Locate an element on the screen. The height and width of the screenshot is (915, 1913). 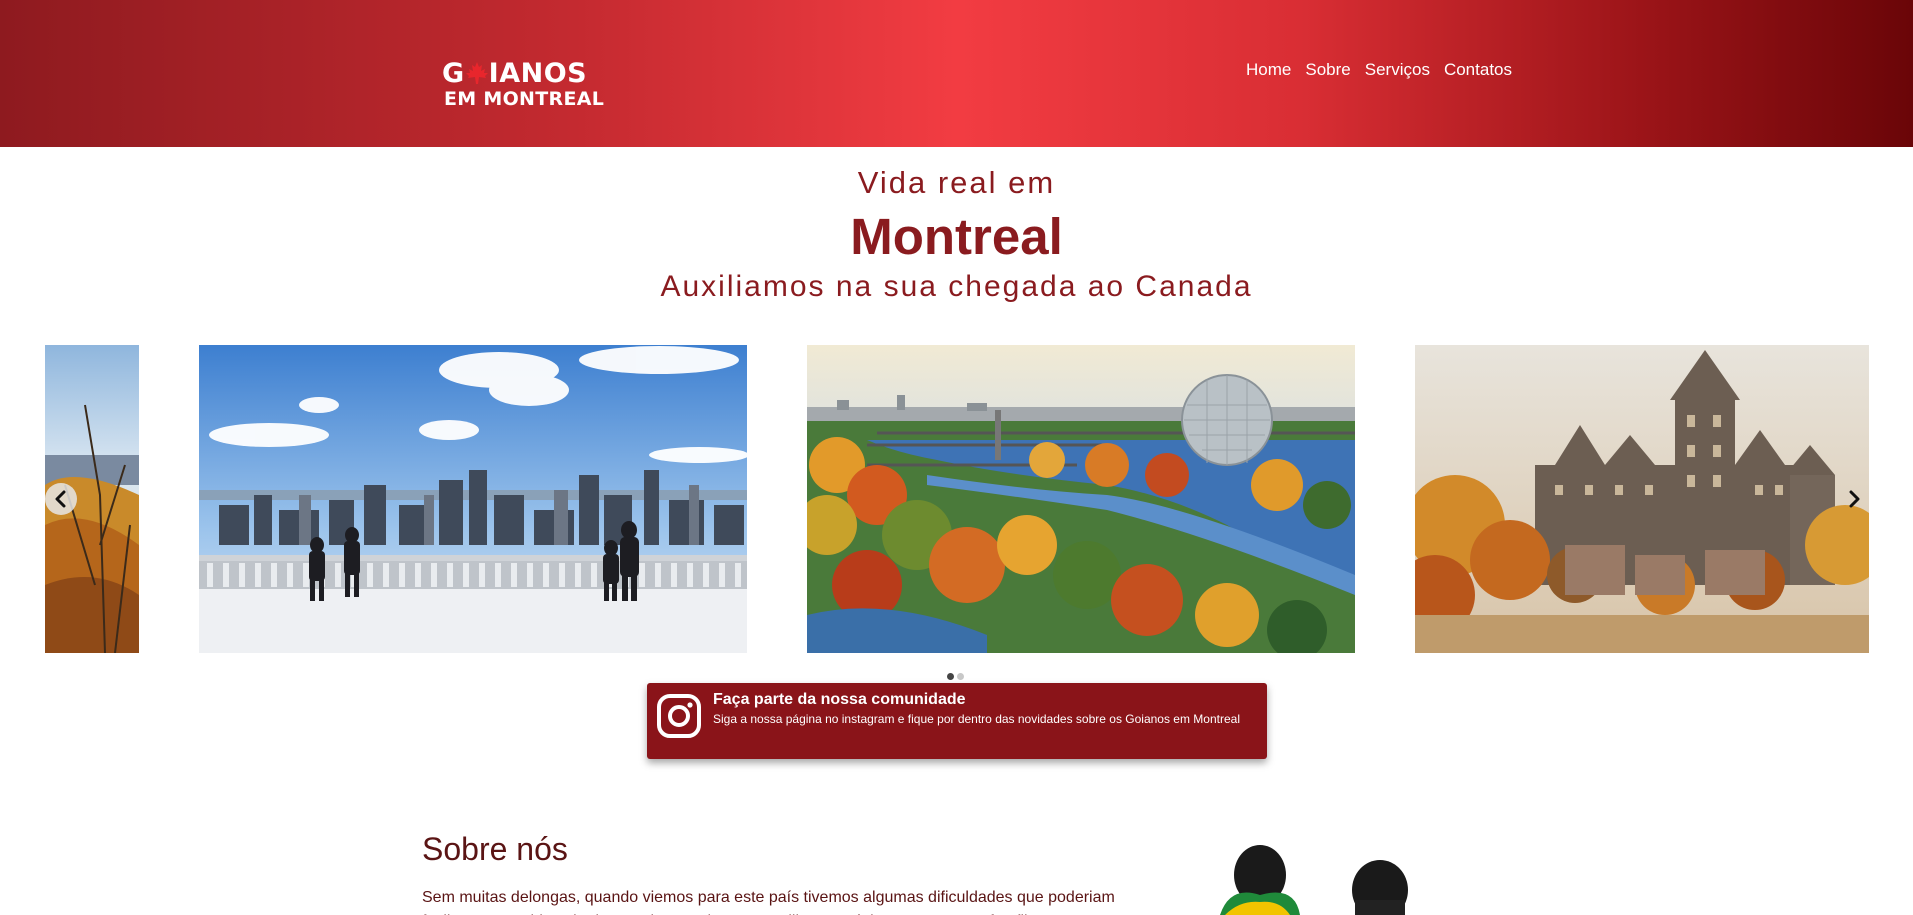
nav-sobre: Sobre is located at coordinates (1327, 70).